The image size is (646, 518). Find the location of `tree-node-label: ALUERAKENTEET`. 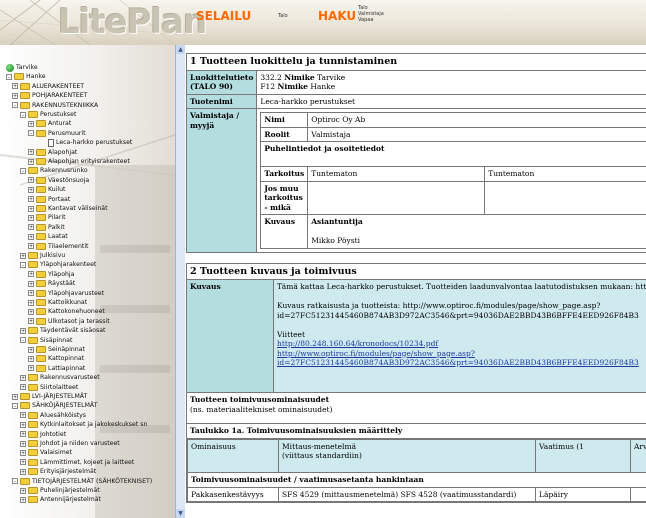

tree-node-label: ALUERAKENTEET is located at coordinates (58, 86).